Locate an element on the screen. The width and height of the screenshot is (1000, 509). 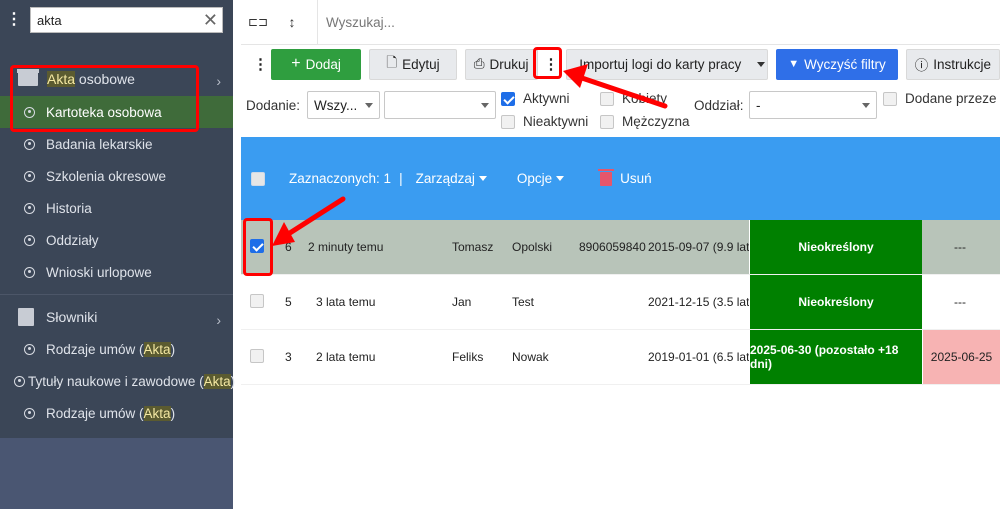
sidebar-search-input: akta ✕ is located at coordinates (126, 20).